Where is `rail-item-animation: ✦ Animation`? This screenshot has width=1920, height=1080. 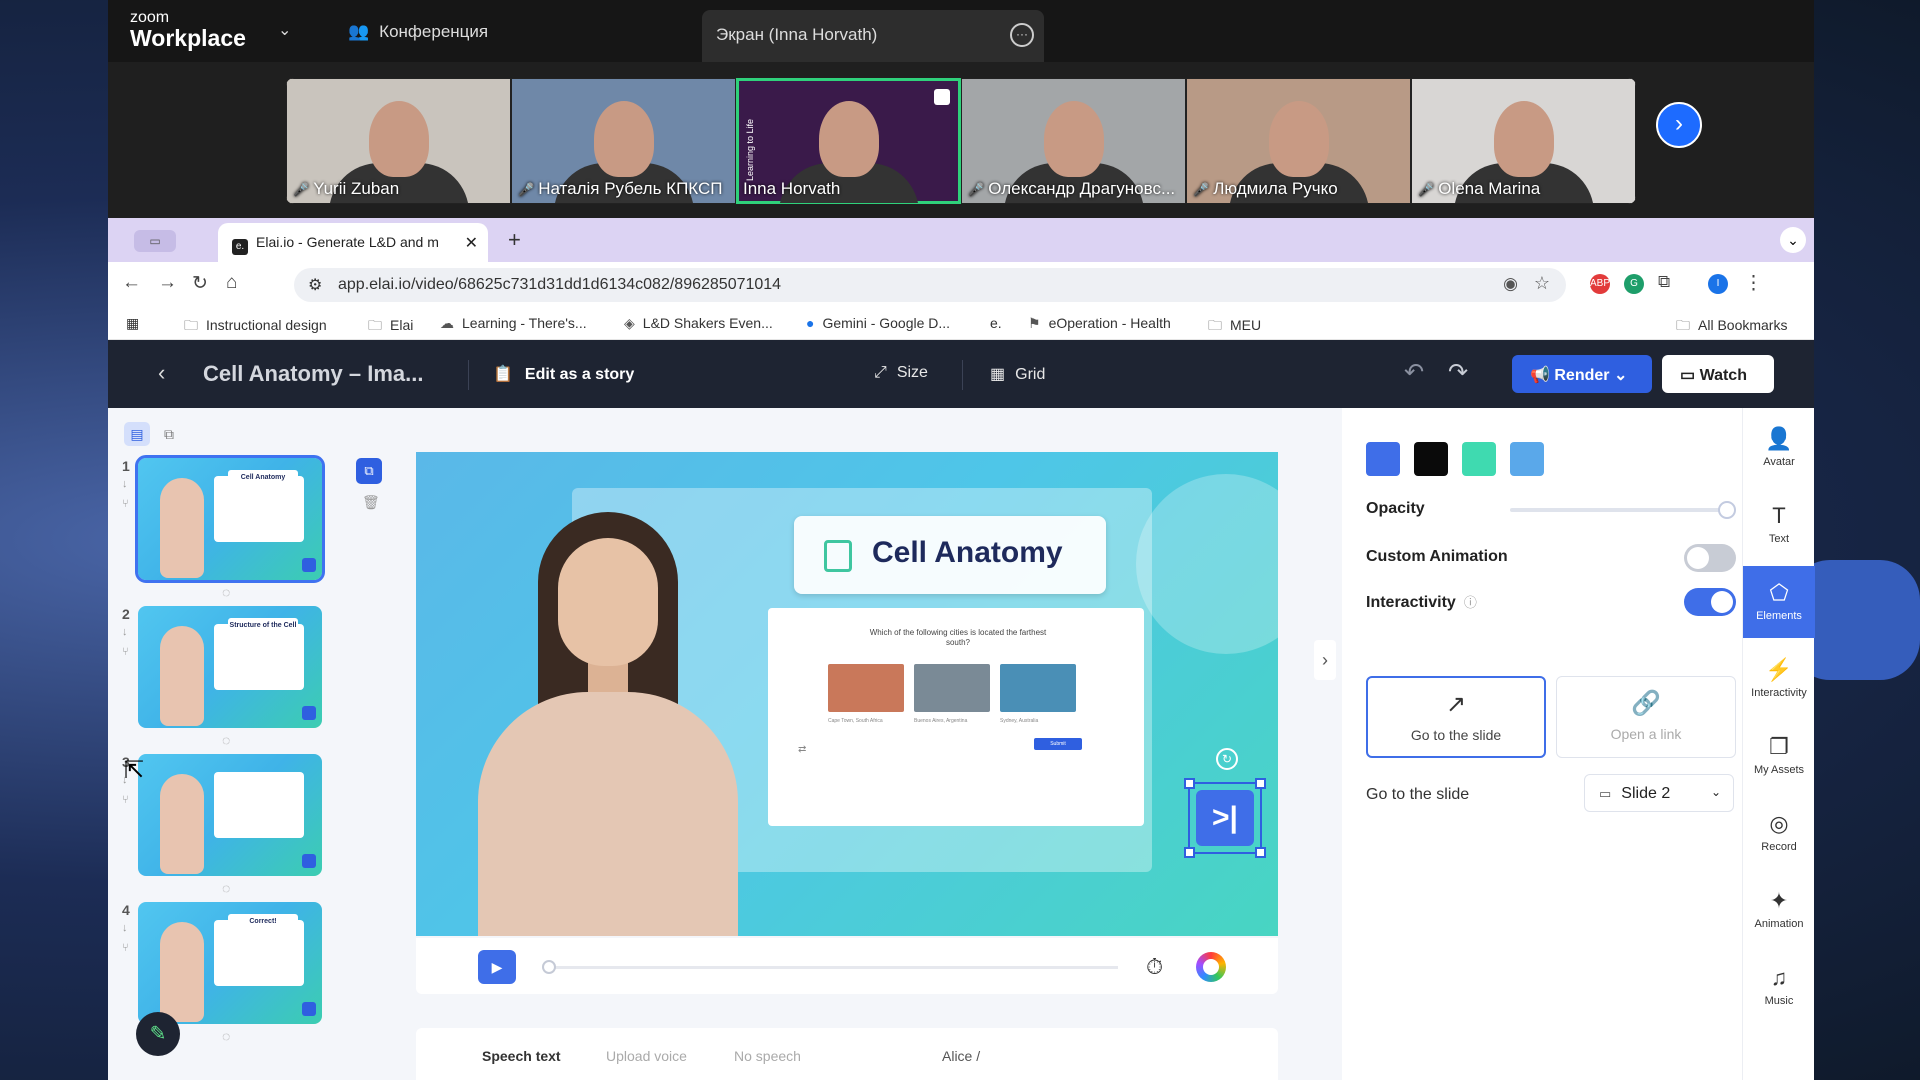 rail-item-animation: ✦ Animation is located at coordinates (1779, 910).